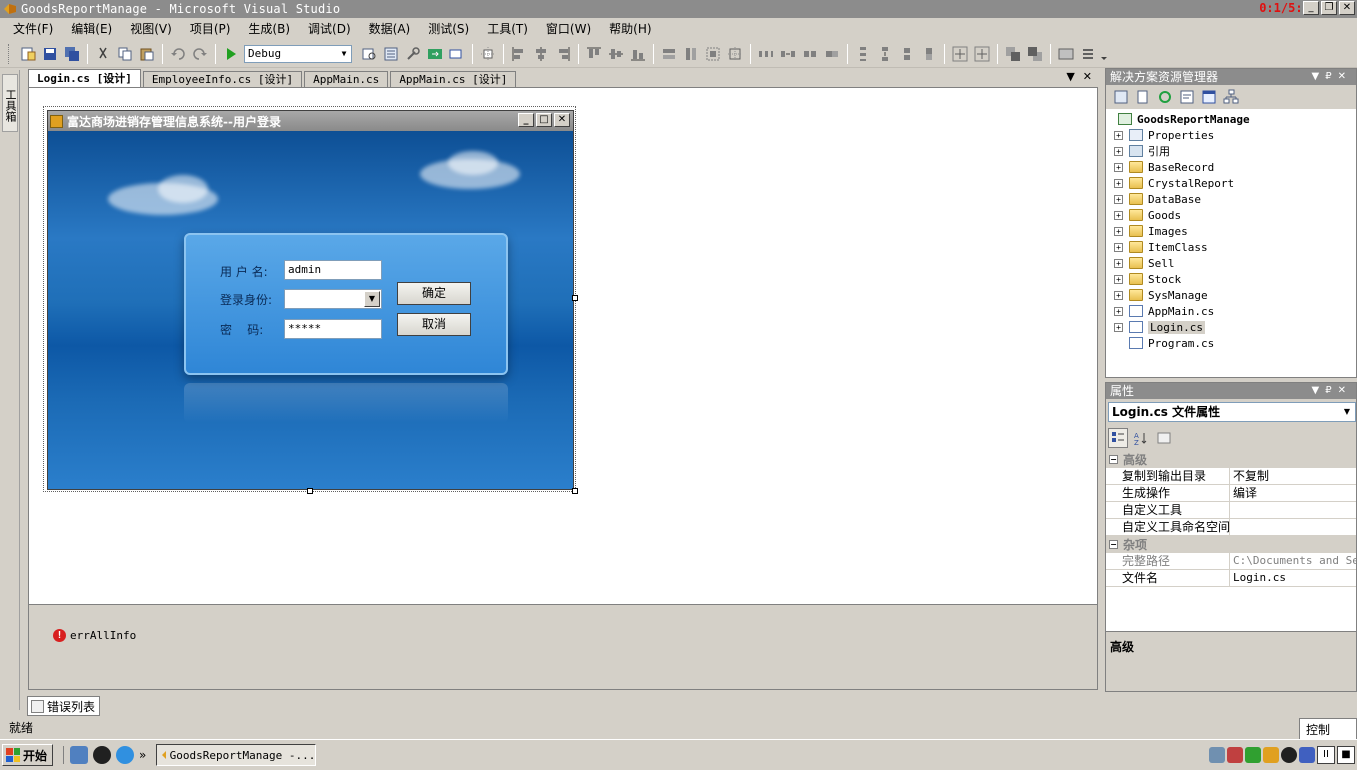  What do you see at coordinates (91, 29) in the screenshot?
I see `menu-edit: 编辑(E)` at bounding box center [91, 29].